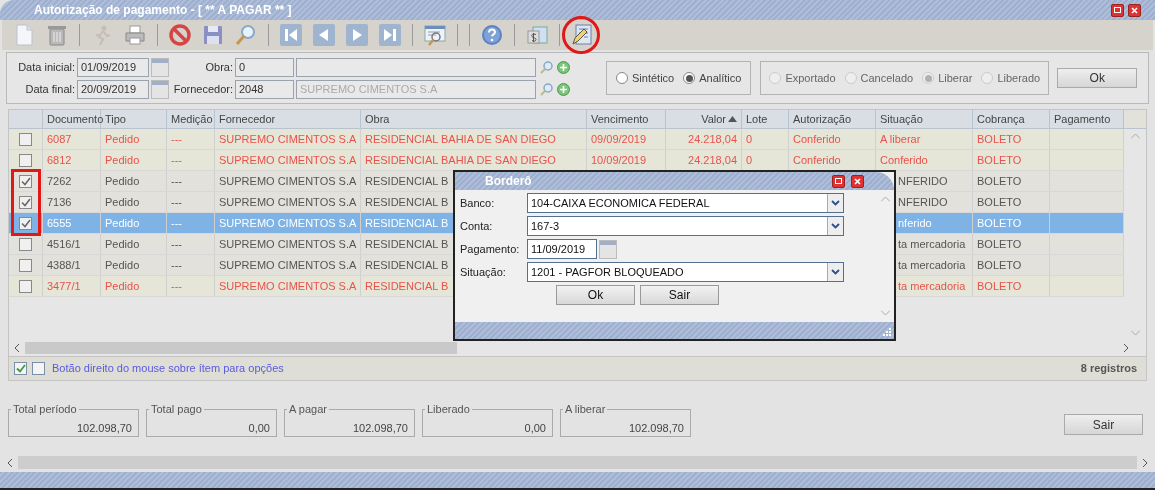 The height and width of the screenshot is (496, 1155). I want to click on dialog-title: Borderô, so click(508, 181).